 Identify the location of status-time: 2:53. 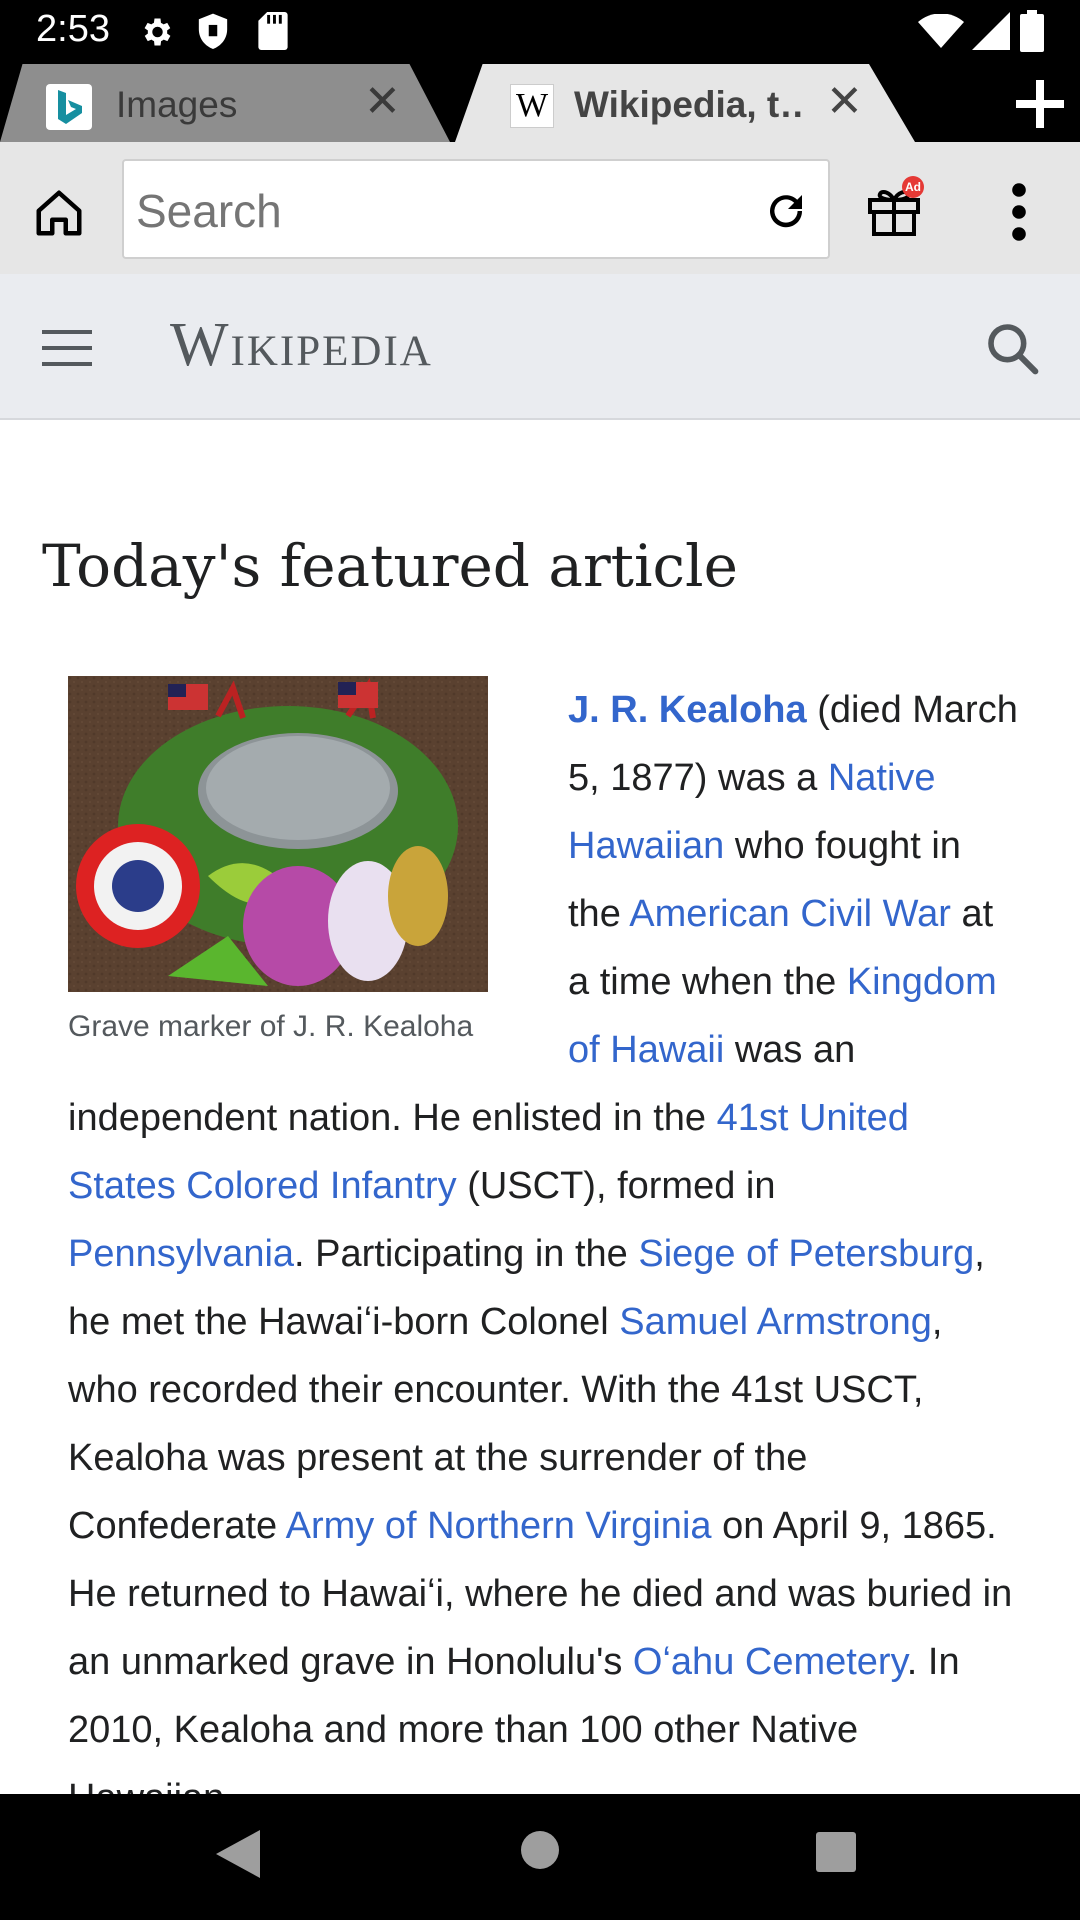
(73, 29).